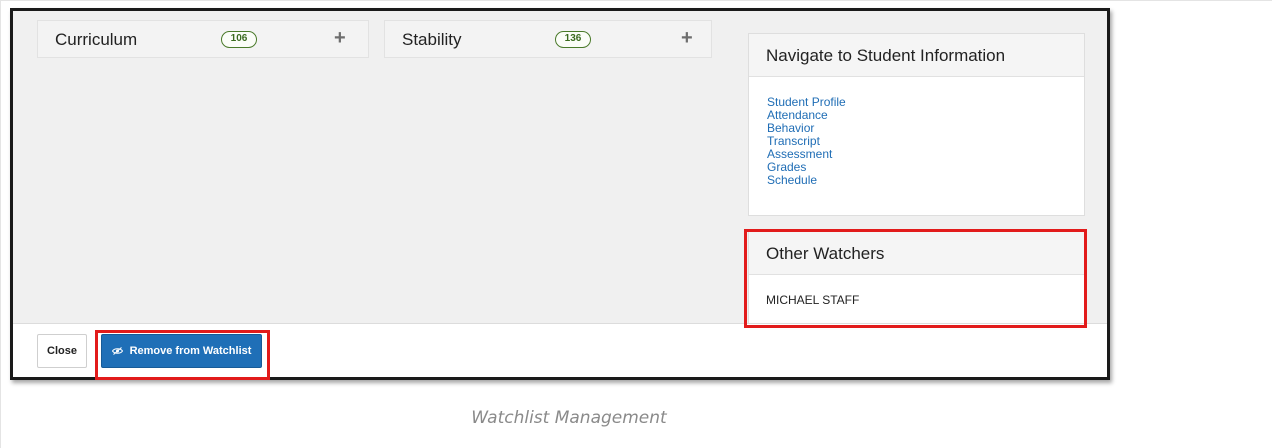 The image size is (1272, 448). What do you see at coordinates (925, 154) in the screenshot?
I see `link-assessment: Assessment` at bounding box center [925, 154].